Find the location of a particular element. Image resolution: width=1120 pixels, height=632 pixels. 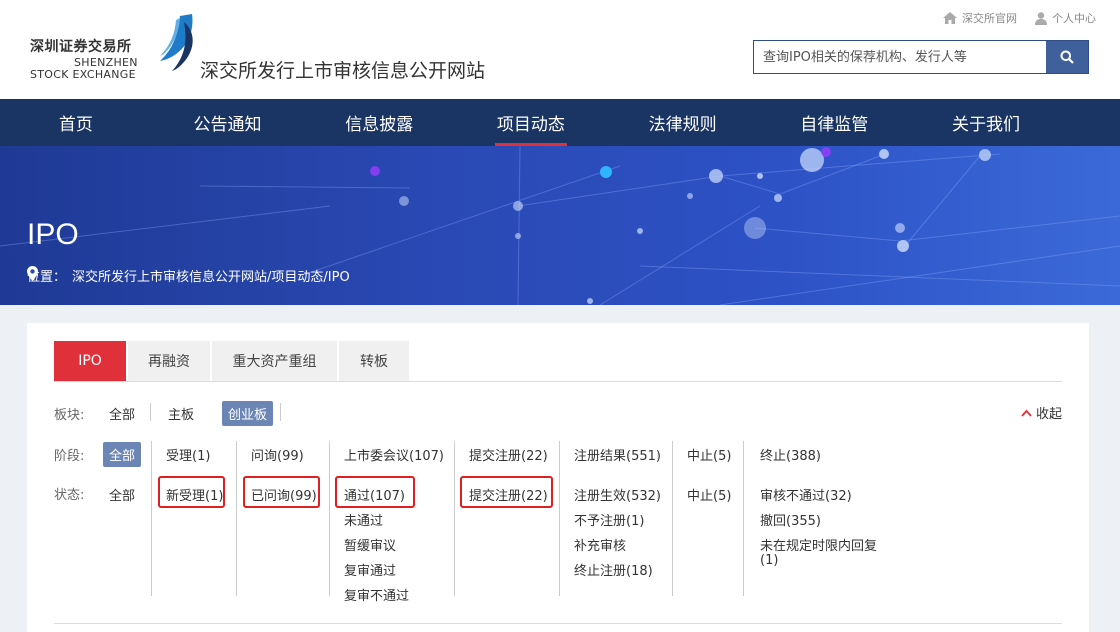

status-no-reply-count: (1) is located at coordinates (769, 560).